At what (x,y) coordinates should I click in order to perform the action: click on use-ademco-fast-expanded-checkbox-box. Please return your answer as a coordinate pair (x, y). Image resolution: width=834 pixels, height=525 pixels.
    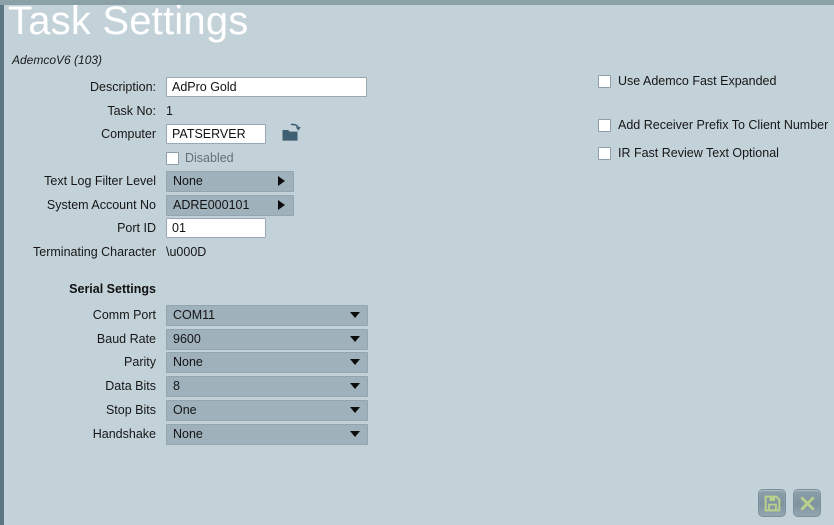
    Looking at the image, I should click on (604, 81).